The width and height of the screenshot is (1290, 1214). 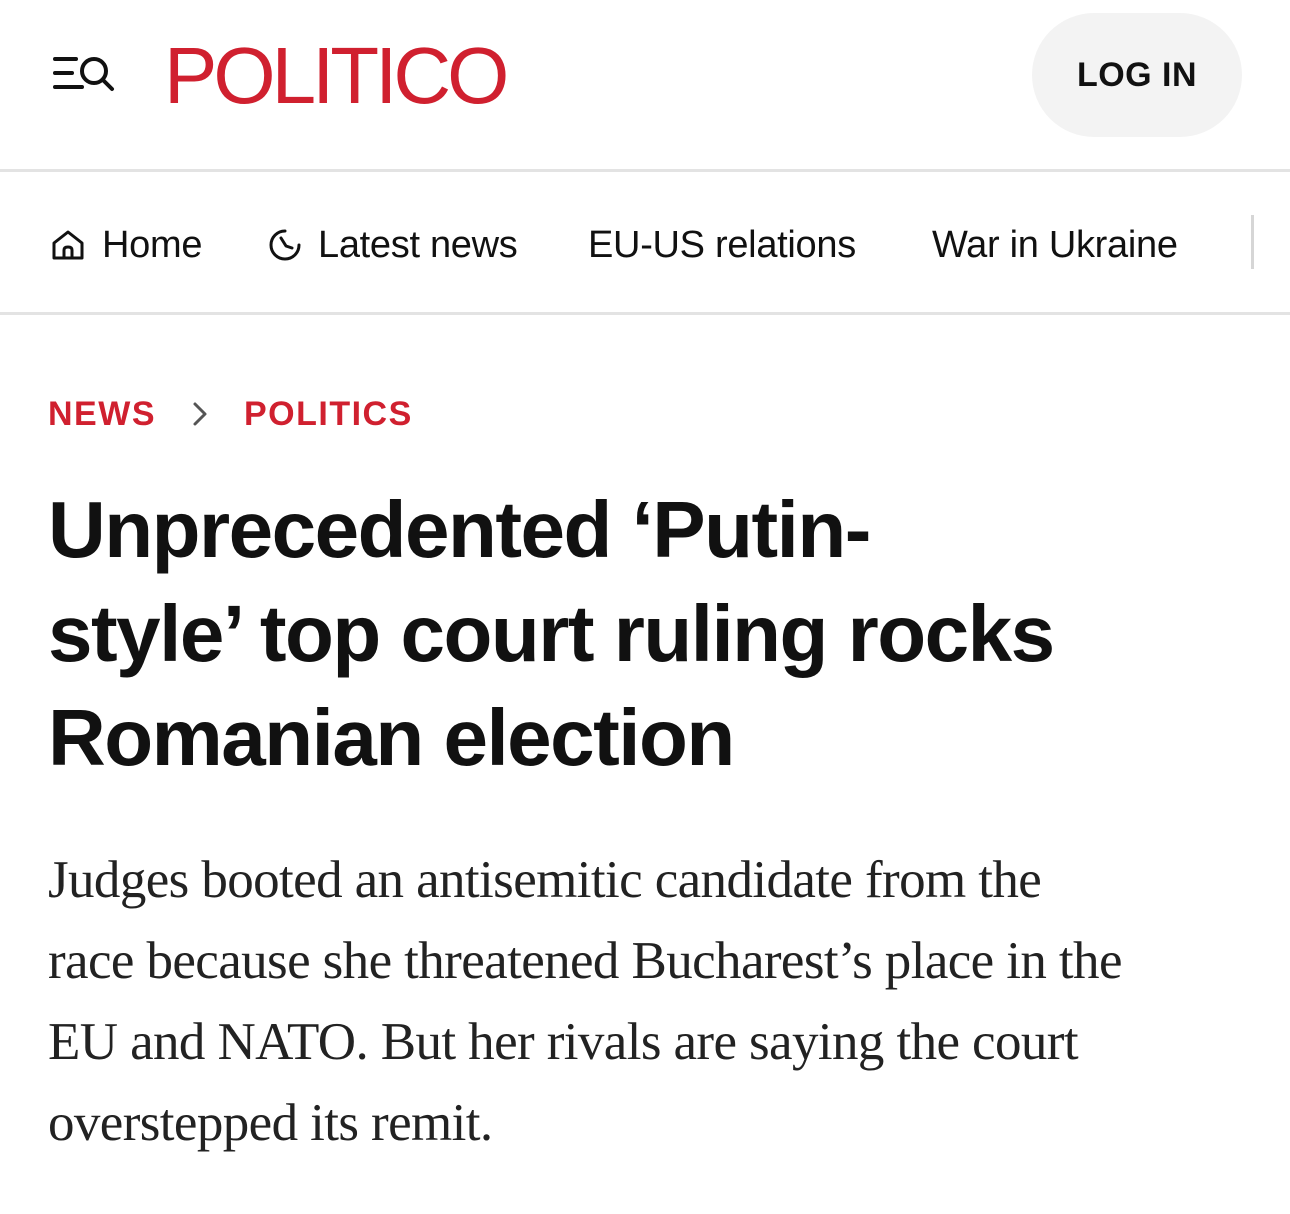 I want to click on clock-icon, so click(x=285, y=245).